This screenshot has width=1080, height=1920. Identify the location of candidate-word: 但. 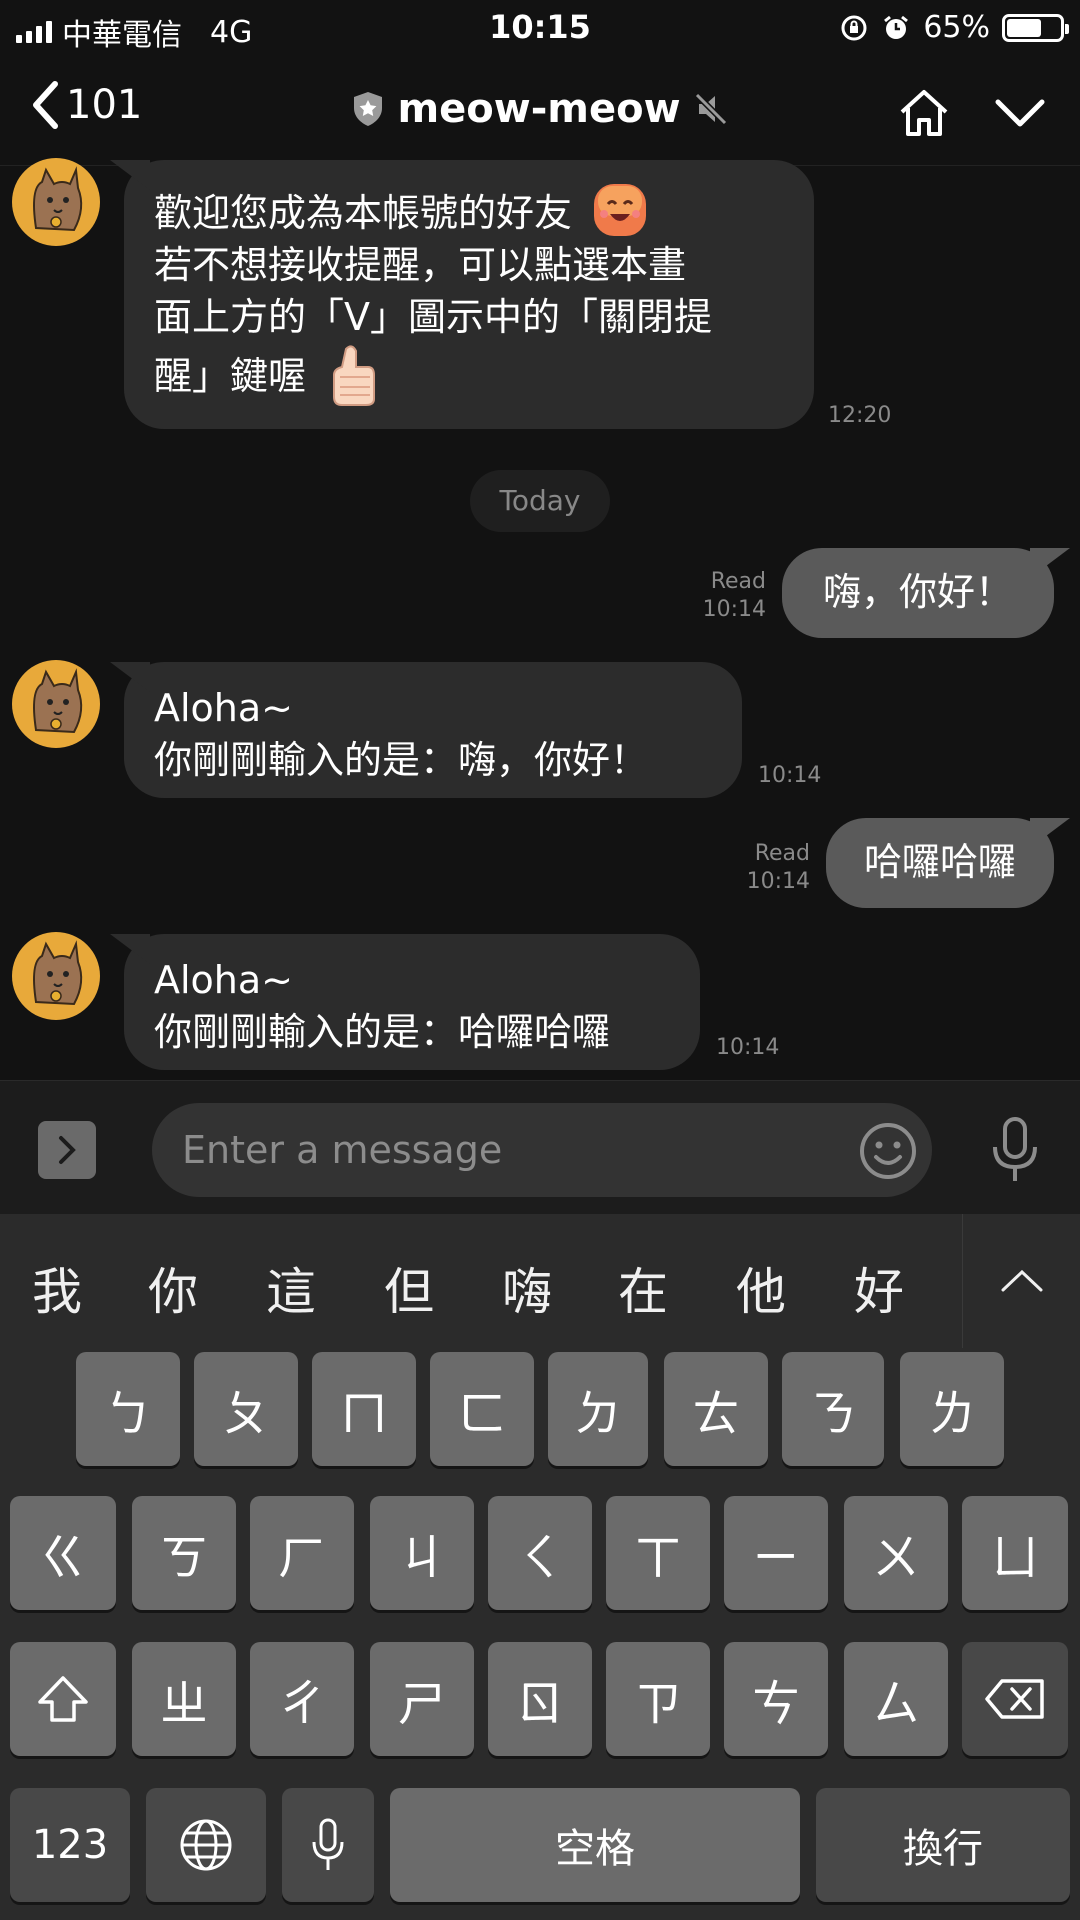
(409, 1288).